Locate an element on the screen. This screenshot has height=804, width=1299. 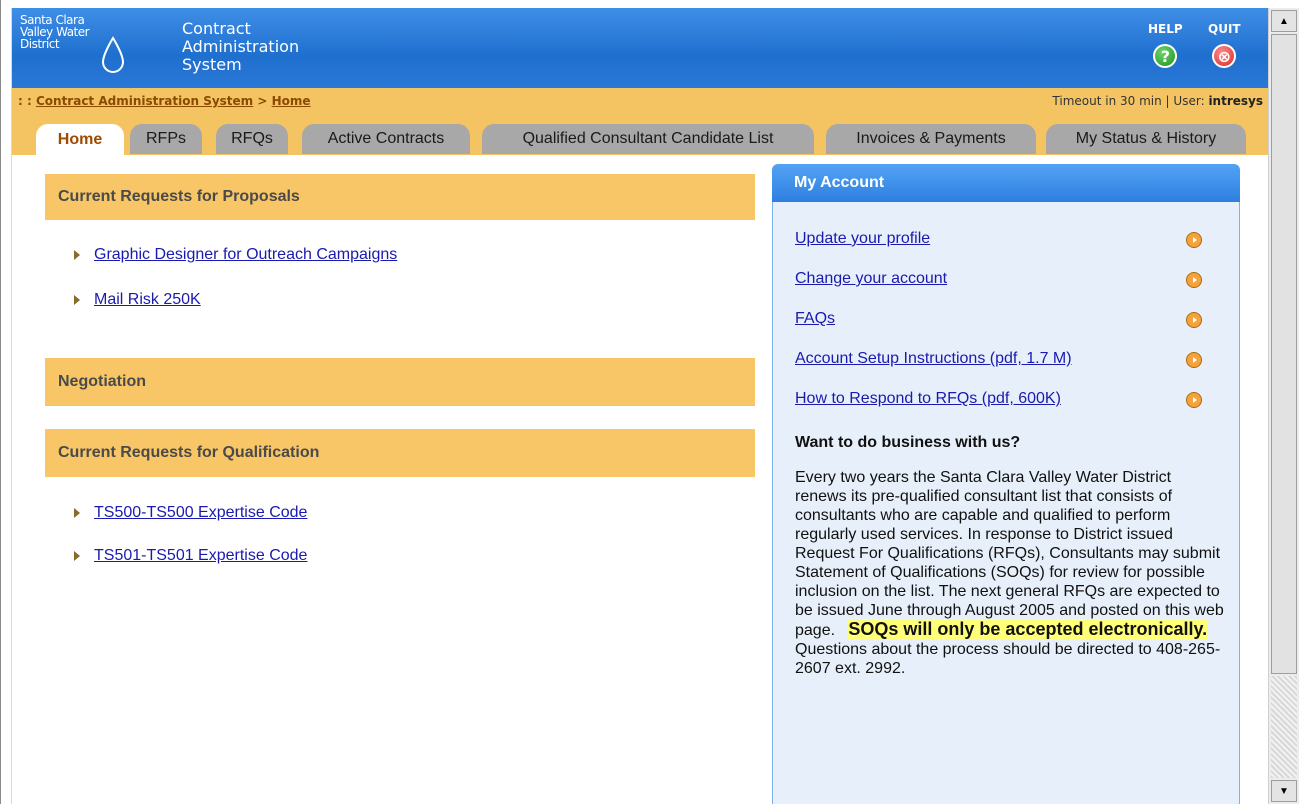
tab-invoices-payments: Invoices & Payments is located at coordinates (931, 139).